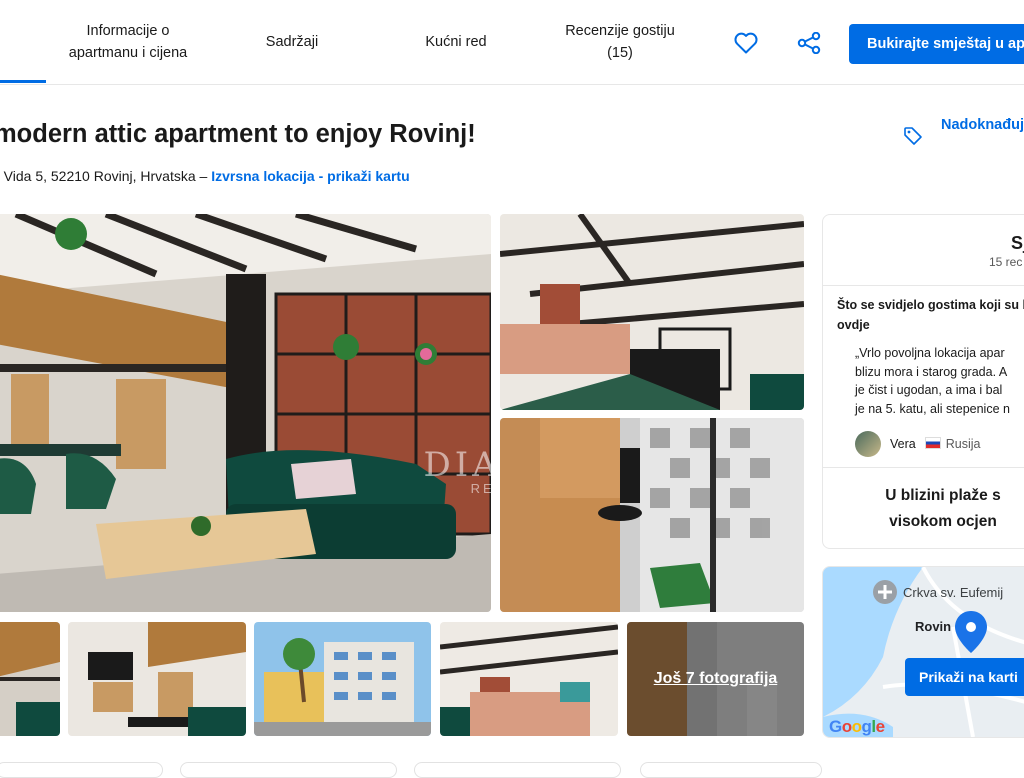  I want to click on review-quote-line-2: blizu mora i starog grada. A, so click(931, 371).